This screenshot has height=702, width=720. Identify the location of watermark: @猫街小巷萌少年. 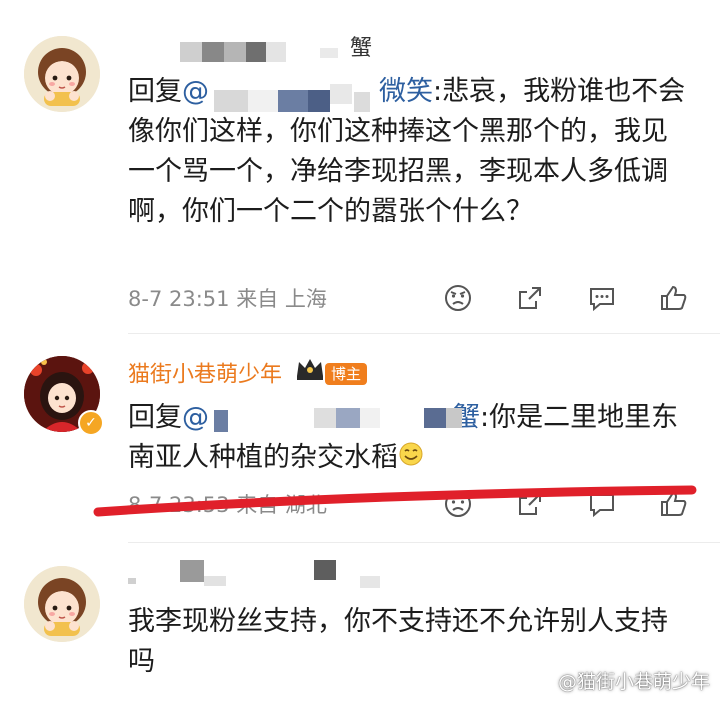
(633, 682).